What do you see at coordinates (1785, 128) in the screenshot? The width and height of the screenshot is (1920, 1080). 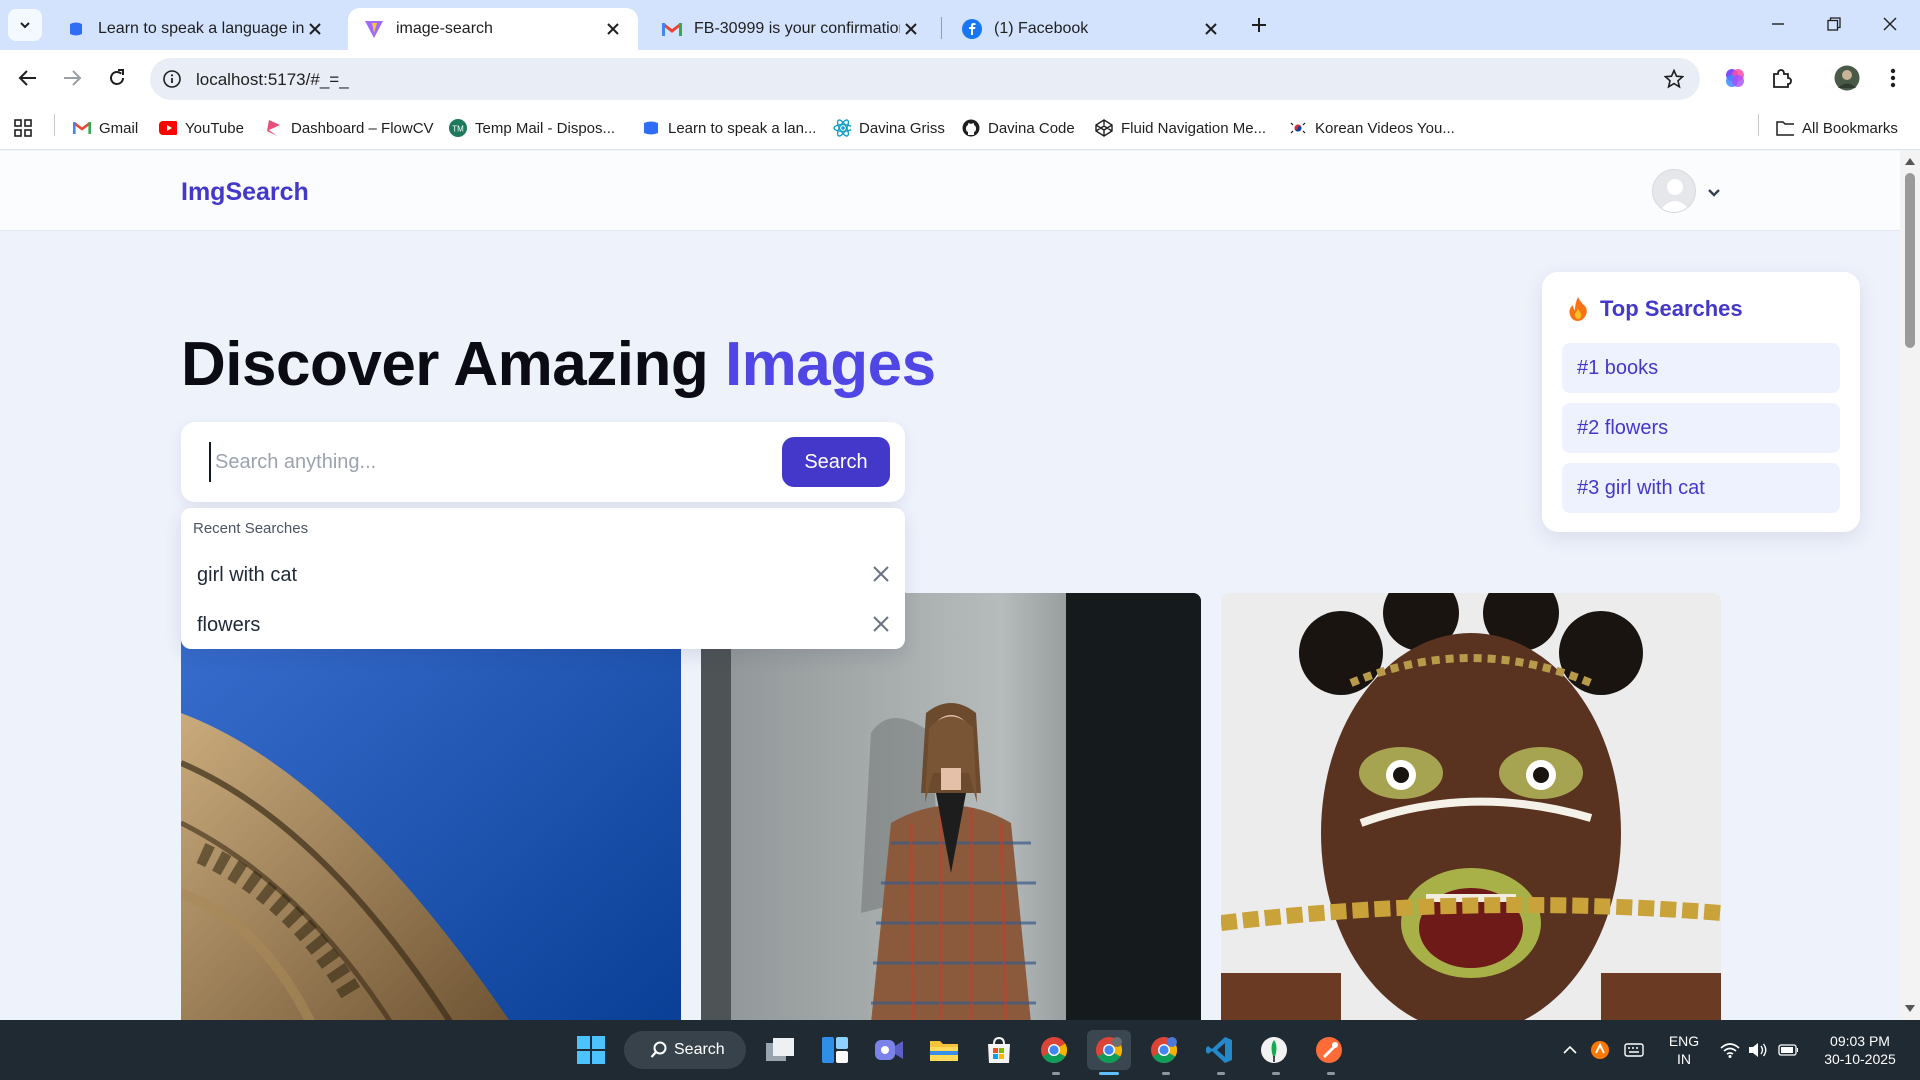 I see `folder-icon` at bounding box center [1785, 128].